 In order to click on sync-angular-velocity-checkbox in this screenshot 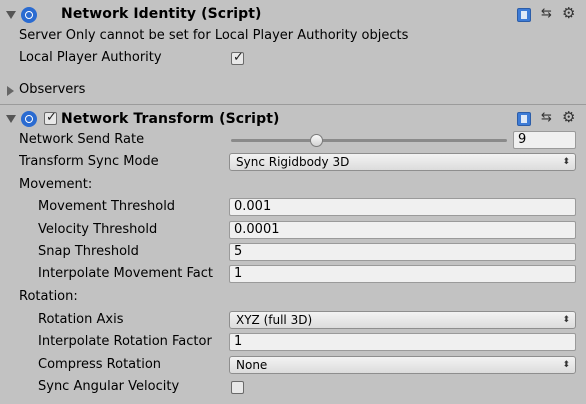, I will do `click(237, 387)`.